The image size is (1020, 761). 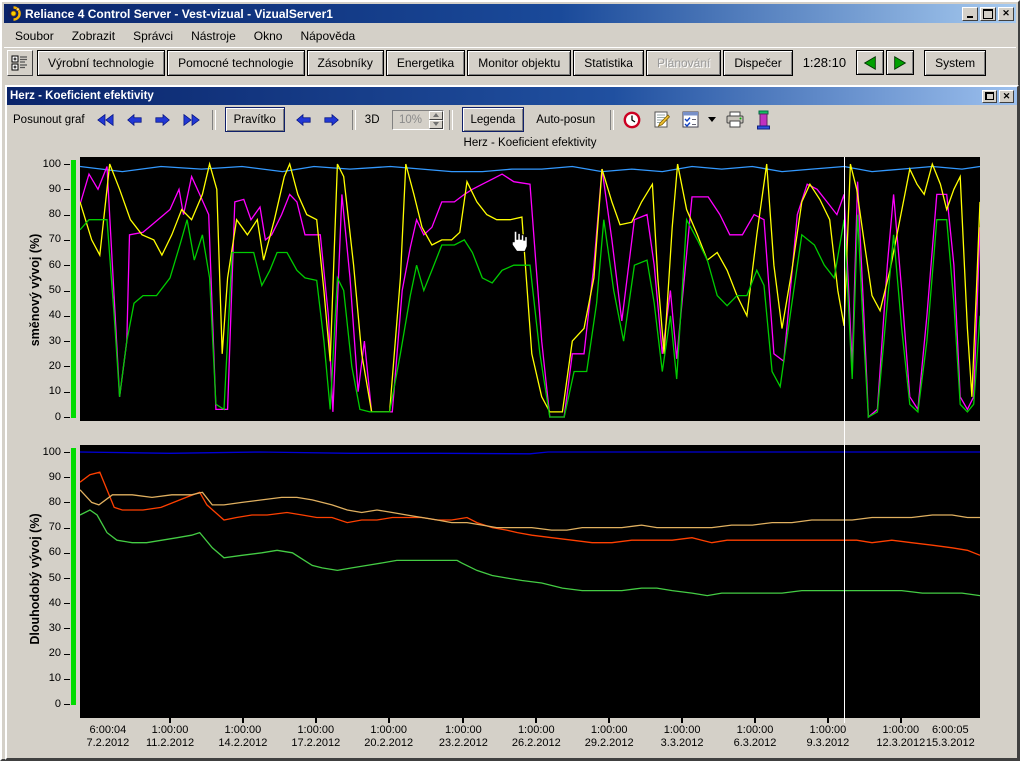 I want to click on fast-forward-button, so click(x=192, y=120).